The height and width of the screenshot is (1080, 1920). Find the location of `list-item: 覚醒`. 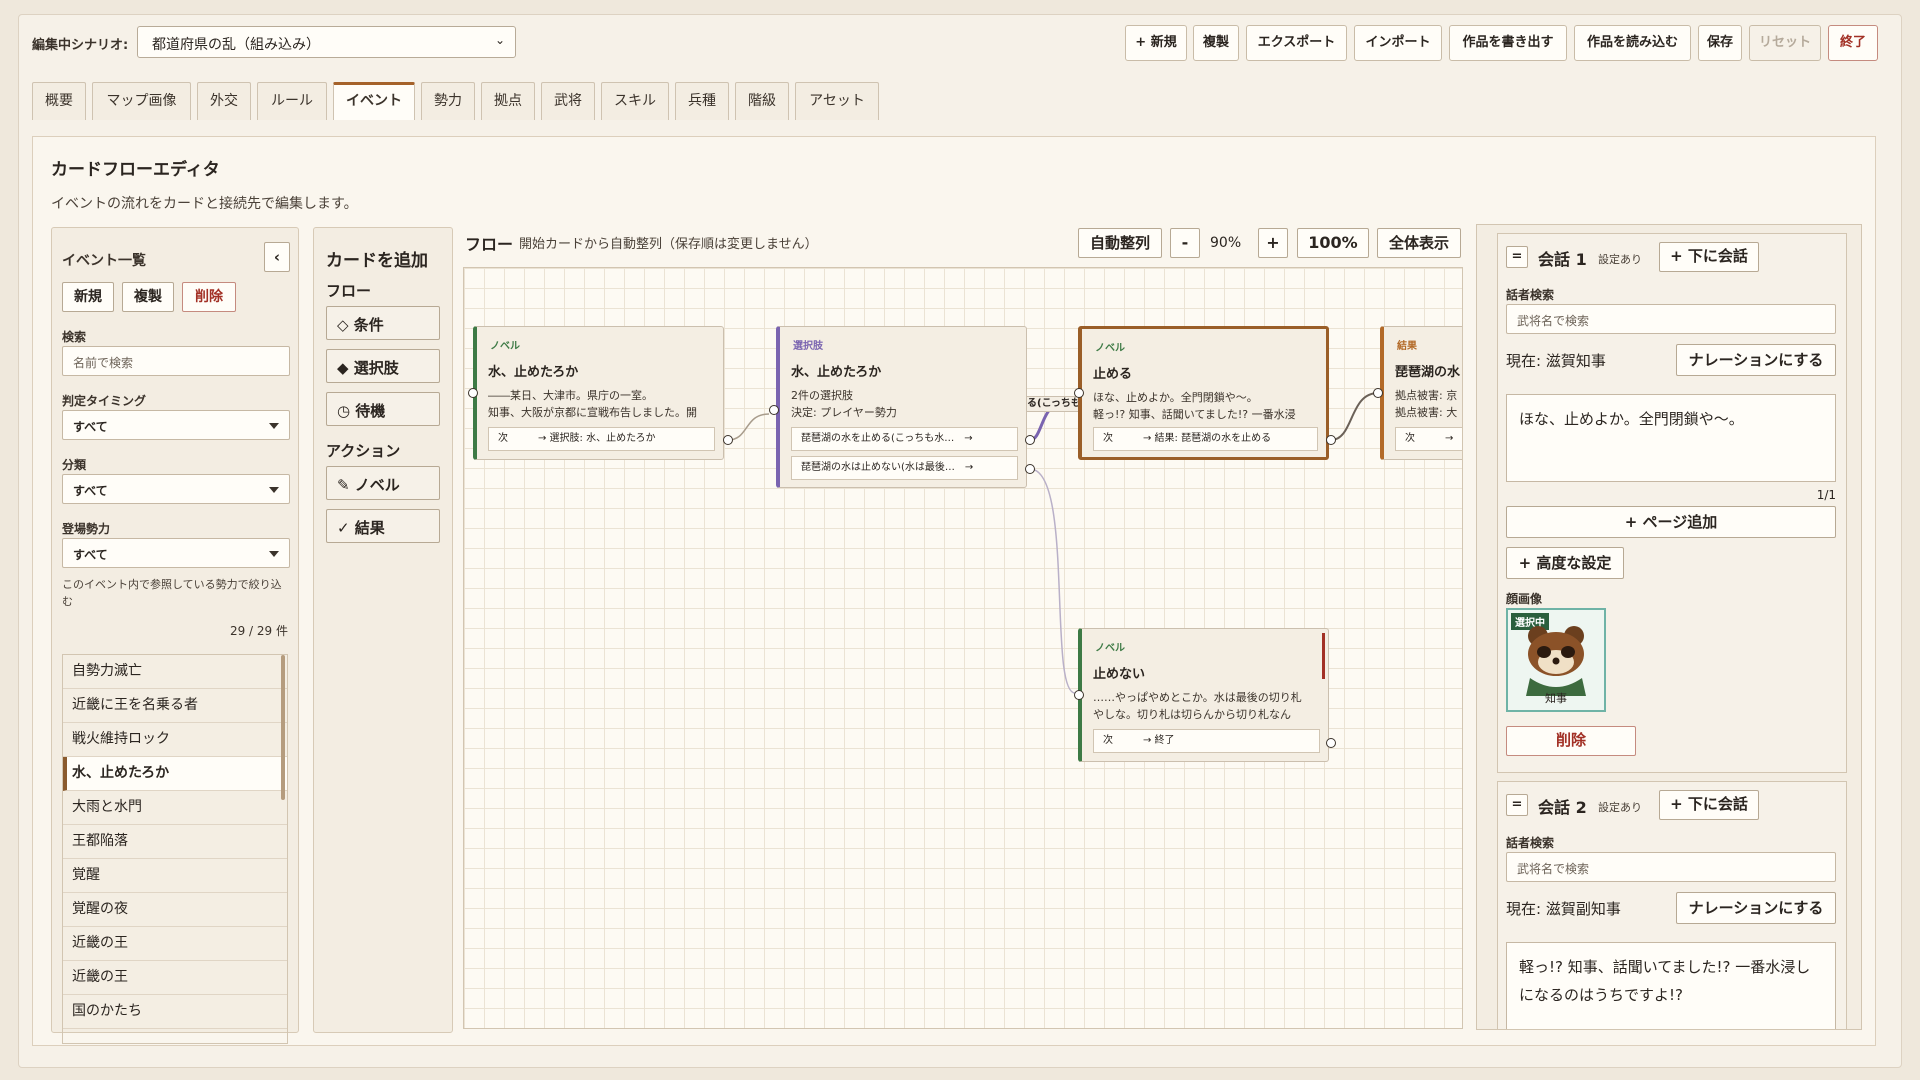

list-item: 覚醒 is located at coordinates (175, 876).